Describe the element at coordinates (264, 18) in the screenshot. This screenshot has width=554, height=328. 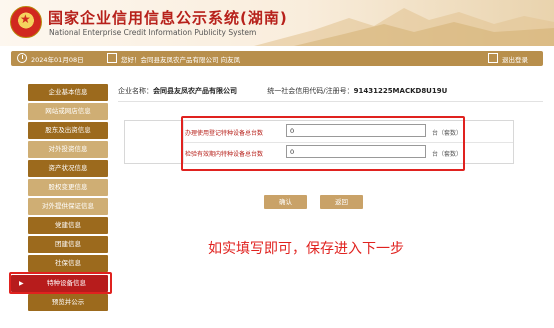
I see `province-label: (湖南)` at that location.